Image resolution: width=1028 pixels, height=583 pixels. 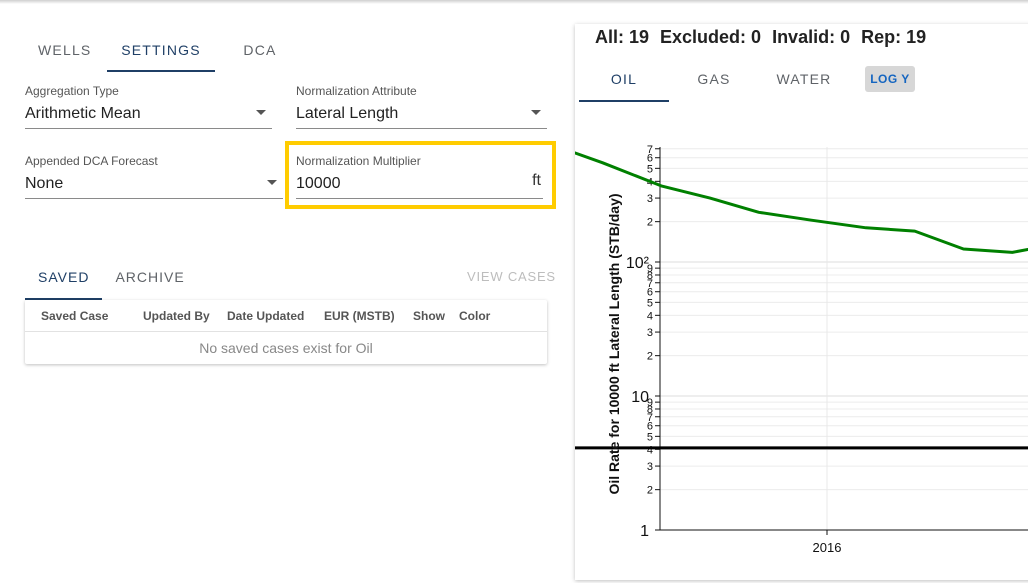 I want to click on appended-dca-forecast-label: Appended DCA Forecast, so click(x=91, y=161).